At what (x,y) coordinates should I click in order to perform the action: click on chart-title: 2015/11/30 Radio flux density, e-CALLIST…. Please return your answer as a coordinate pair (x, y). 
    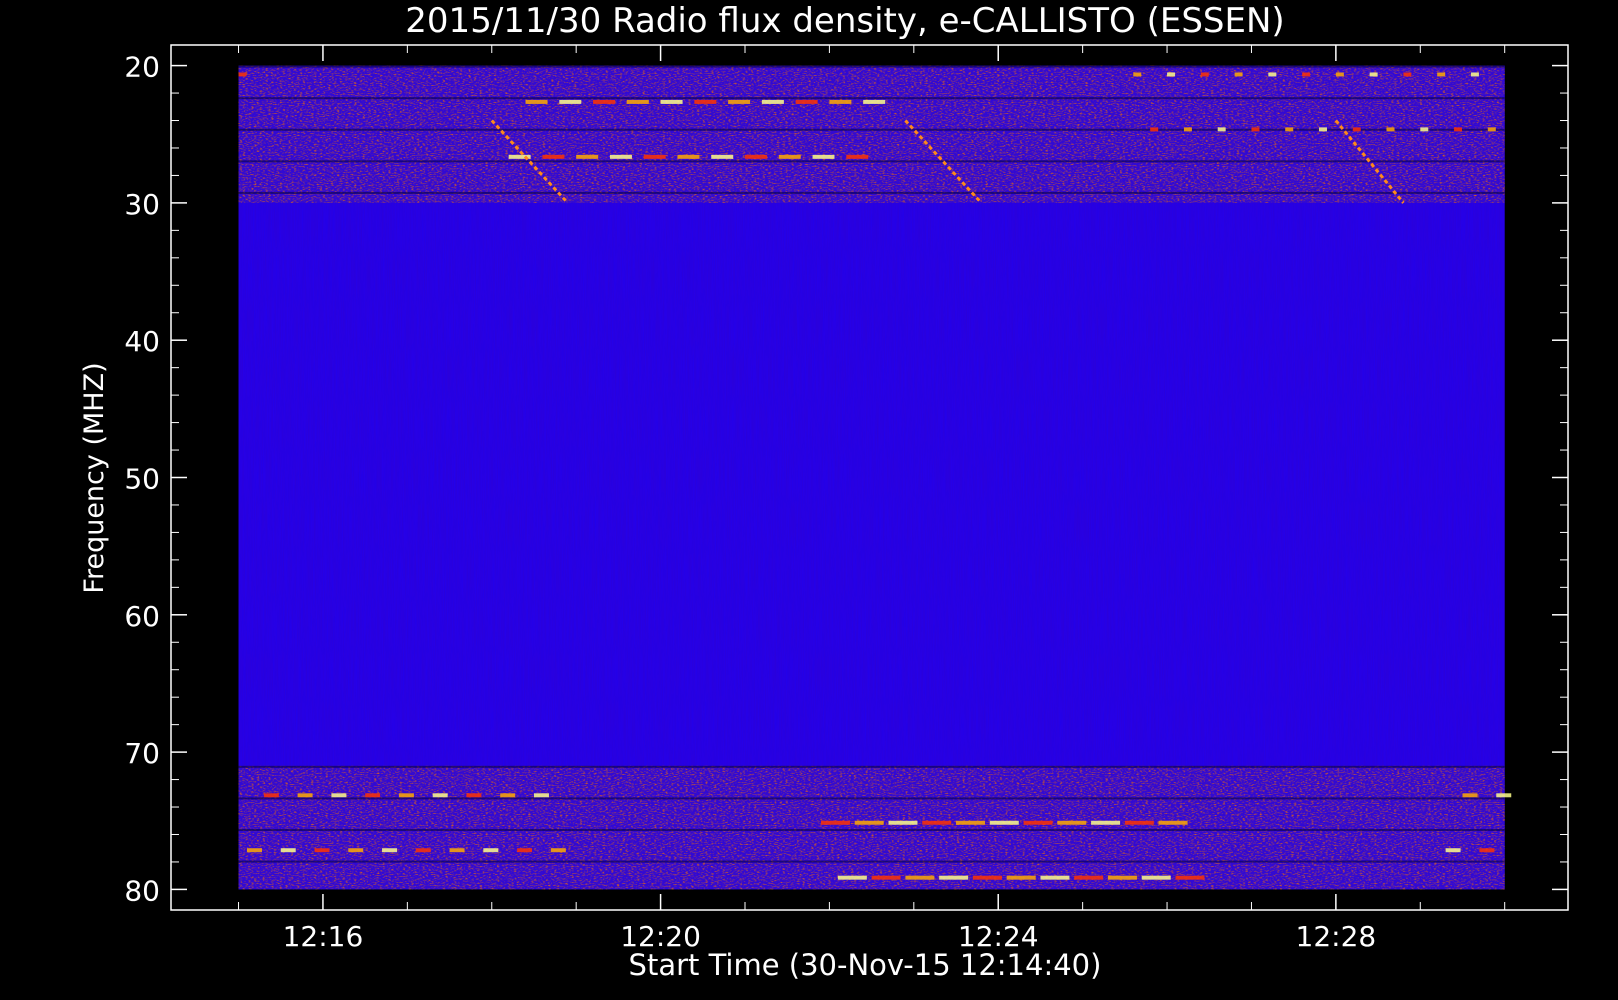
    Looking at the image, I should click on (844, 21).